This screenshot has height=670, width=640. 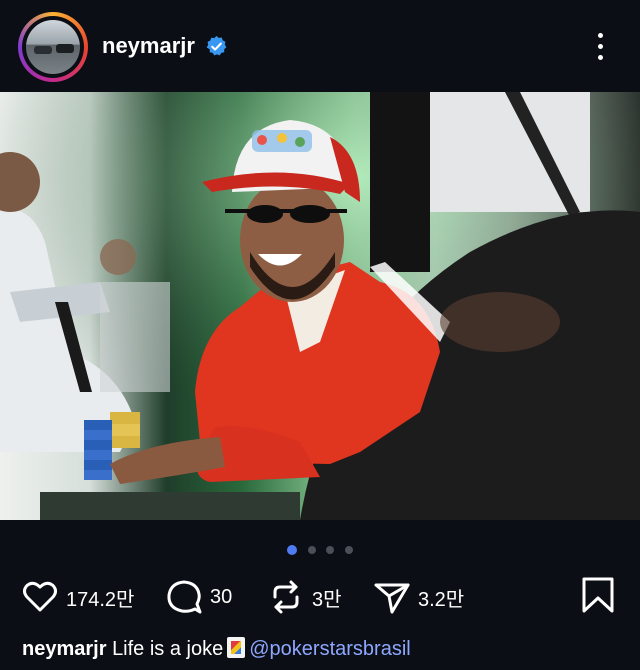 What do you see at coordinates (221, 596) in the screenshot?
I see `comment-count: 30` at bounding box center [221, 596].